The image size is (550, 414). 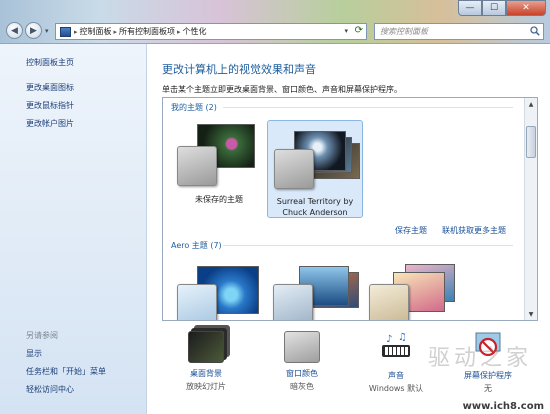 What do you see at coordinates (396, 344) in the screenshot?
I see `sound-icon: ♪ ♫` at bounding box center [396, 344].